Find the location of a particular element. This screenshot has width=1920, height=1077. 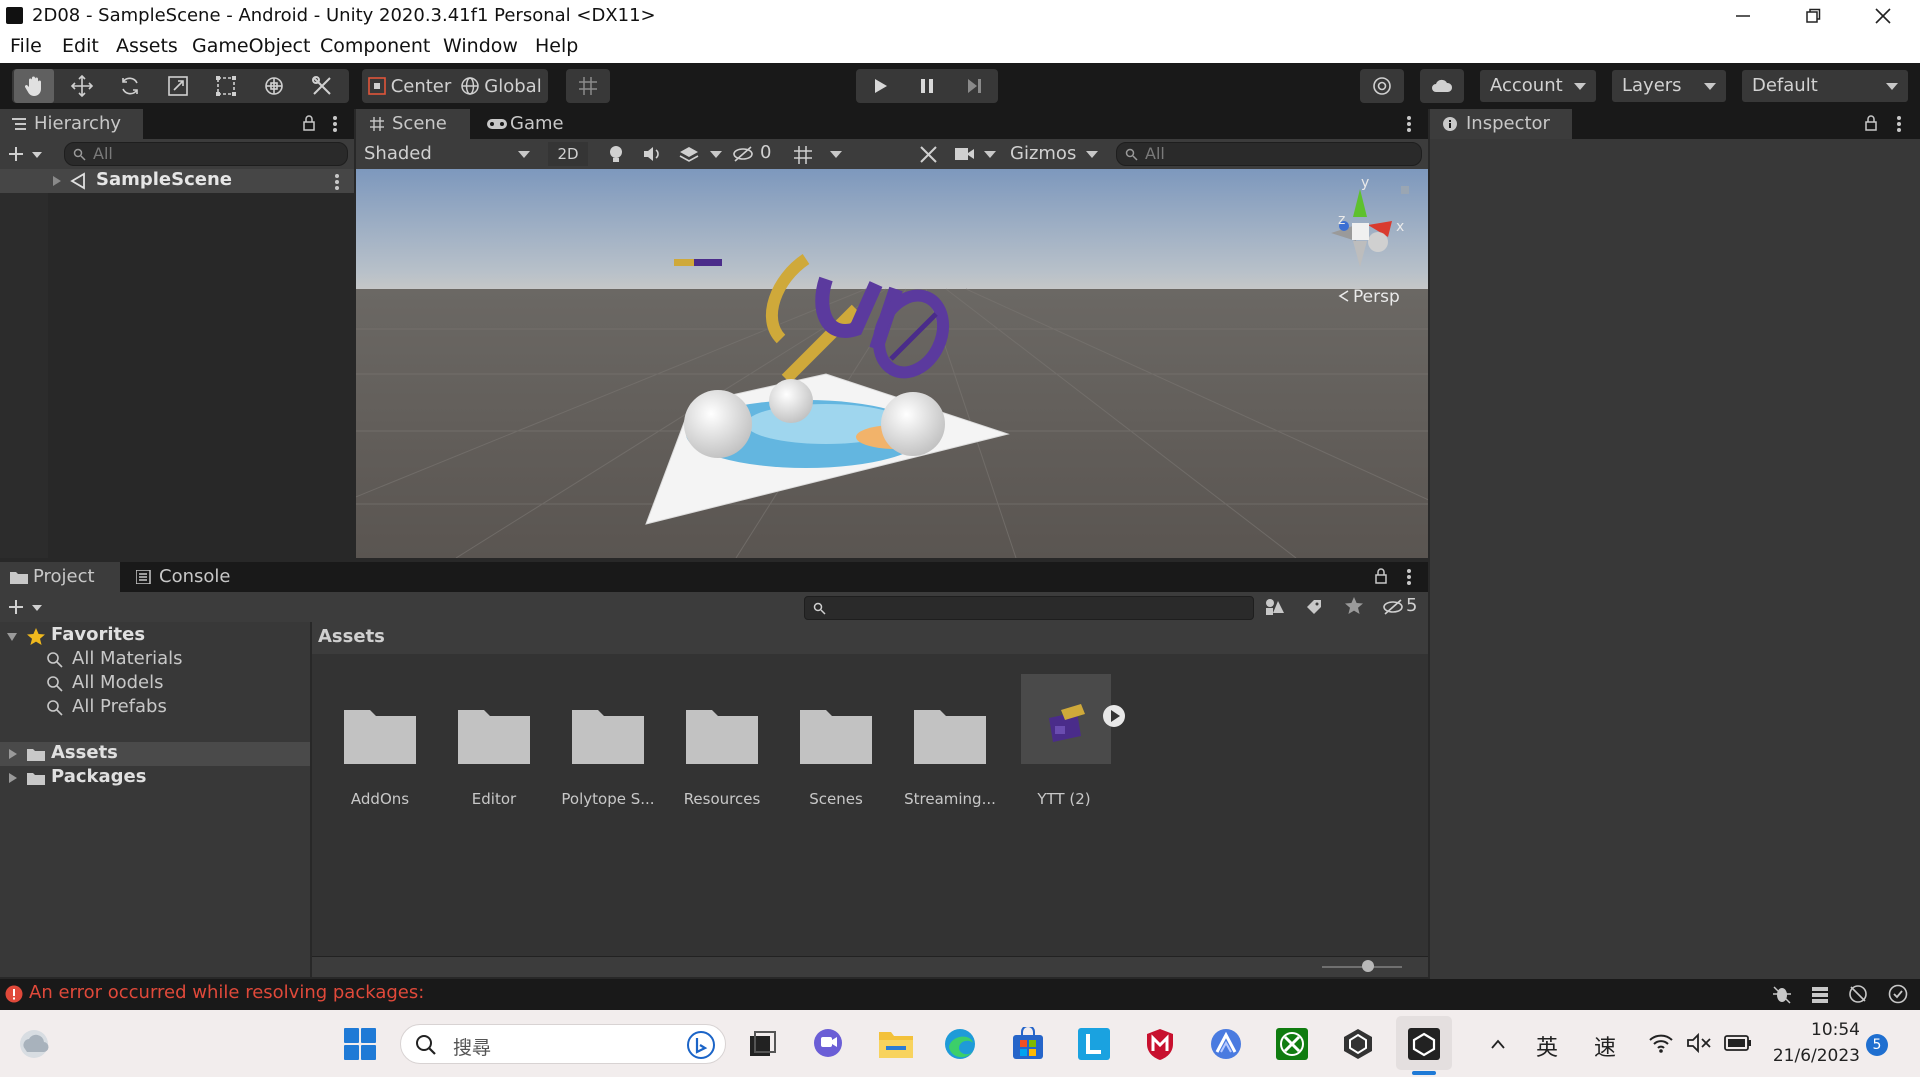

clock-date: 21/6/2023 is located at coordinates (1805, 1056).